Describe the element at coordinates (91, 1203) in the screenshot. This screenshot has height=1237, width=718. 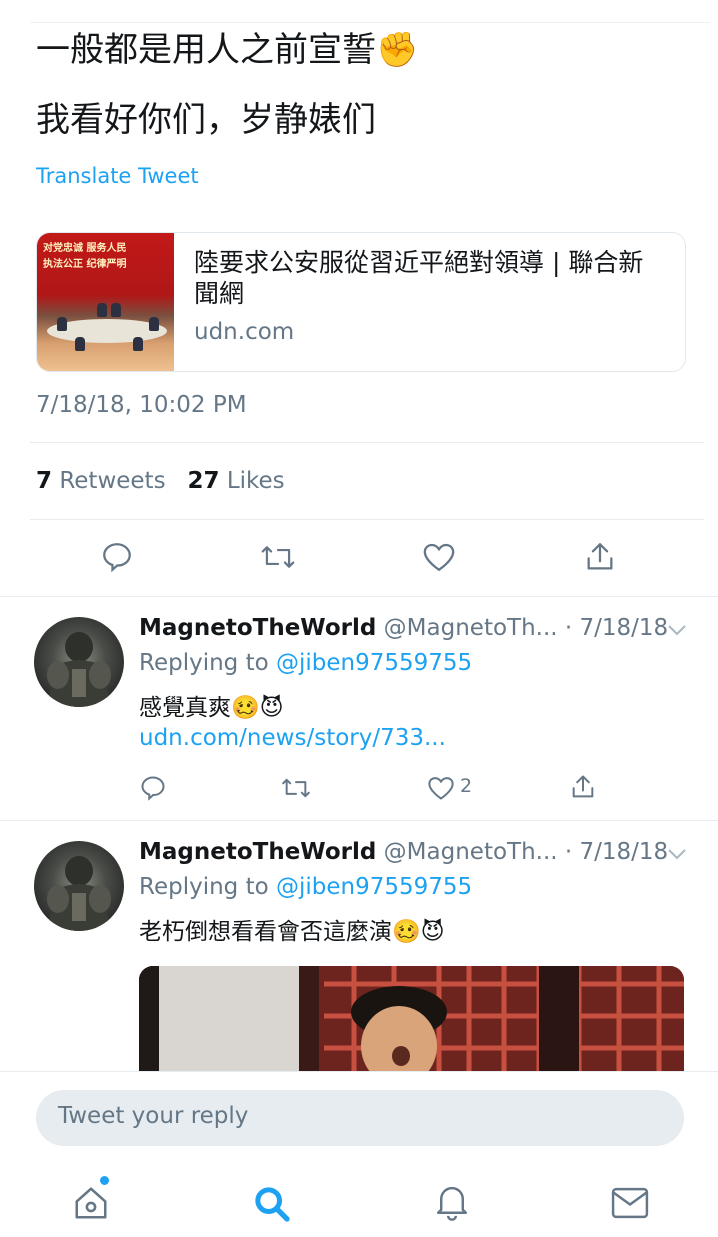
I see `home-icon` at that location.